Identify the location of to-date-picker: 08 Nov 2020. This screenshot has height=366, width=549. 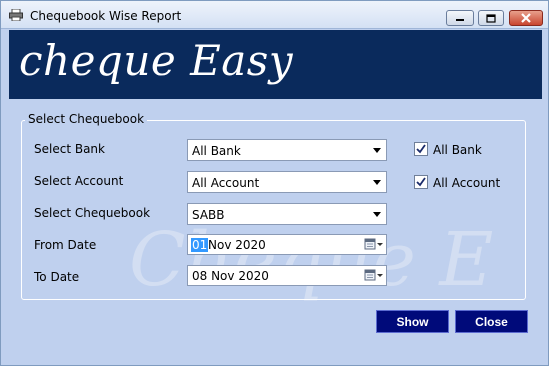
(287, 275).